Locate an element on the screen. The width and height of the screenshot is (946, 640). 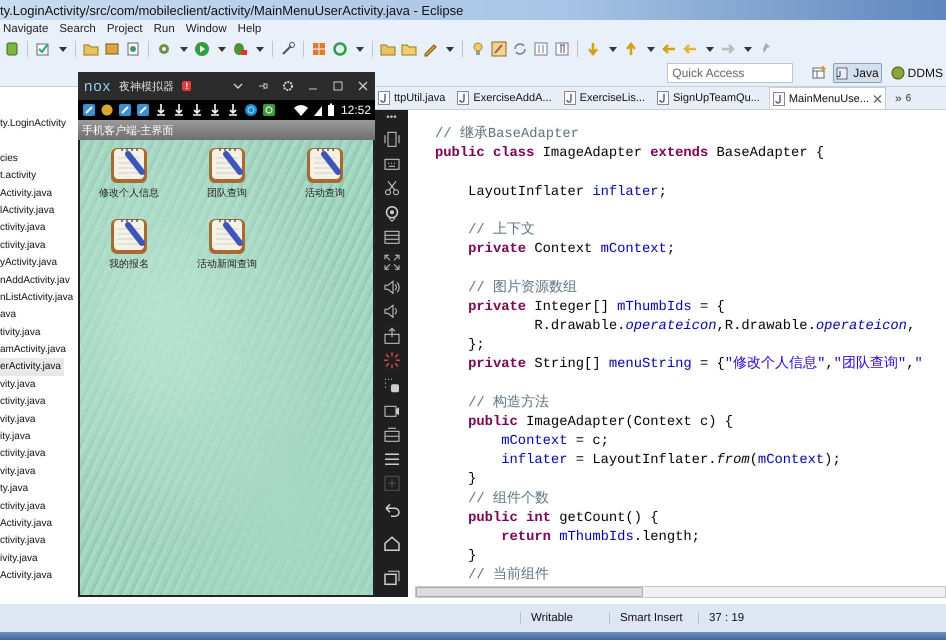
refresh-app-icon is located at coordinates (269, 110).